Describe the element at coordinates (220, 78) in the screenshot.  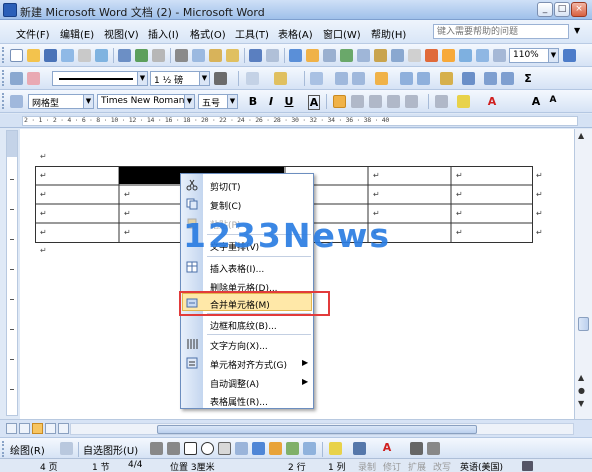
I see `border-color-icon` at that location.